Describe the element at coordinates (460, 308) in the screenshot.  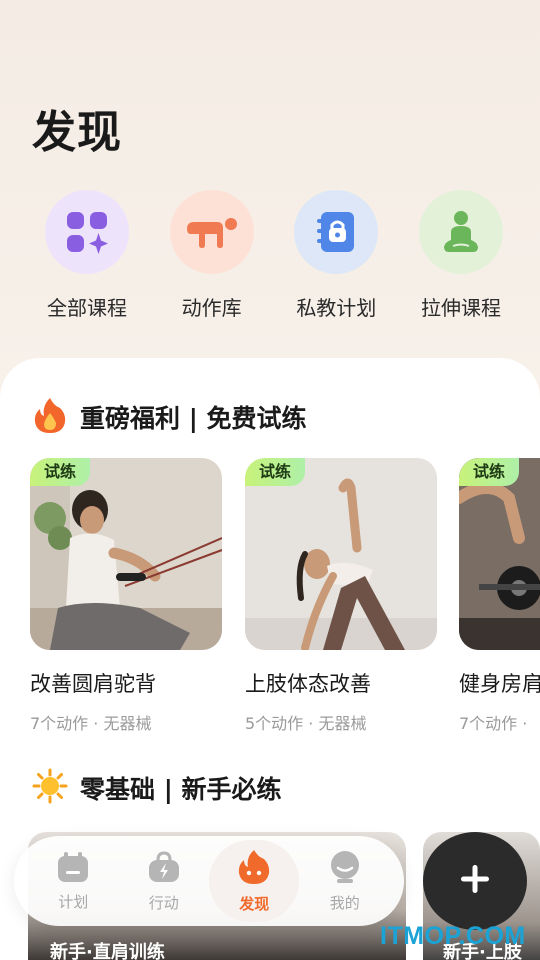
I see `quick-entry-label: 拉伸课程` at that location.